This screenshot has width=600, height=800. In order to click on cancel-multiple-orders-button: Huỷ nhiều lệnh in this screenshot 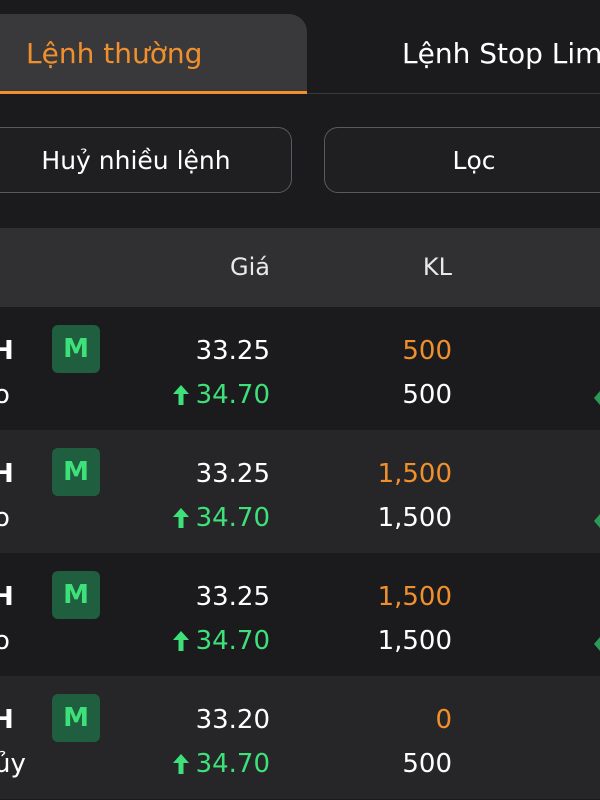, I will do `click(146, 160)`.